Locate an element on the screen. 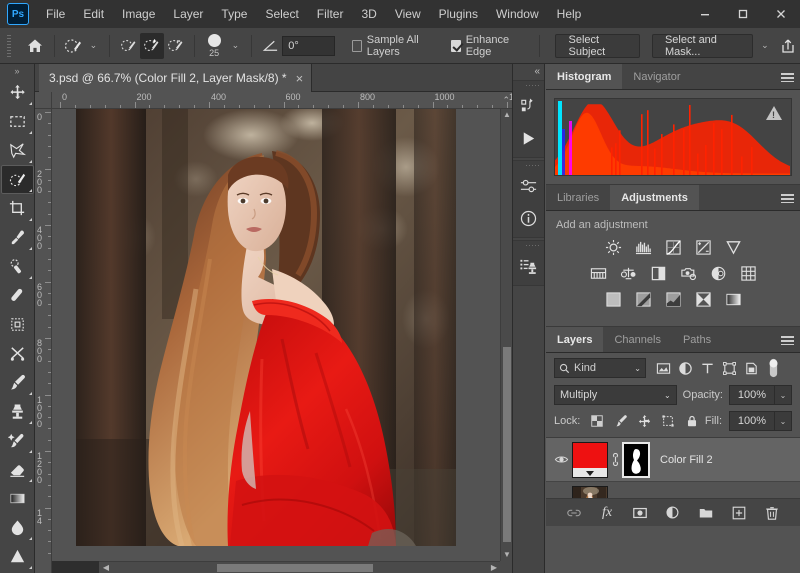  history-brush-flyout is located at coordinates (30, 451).